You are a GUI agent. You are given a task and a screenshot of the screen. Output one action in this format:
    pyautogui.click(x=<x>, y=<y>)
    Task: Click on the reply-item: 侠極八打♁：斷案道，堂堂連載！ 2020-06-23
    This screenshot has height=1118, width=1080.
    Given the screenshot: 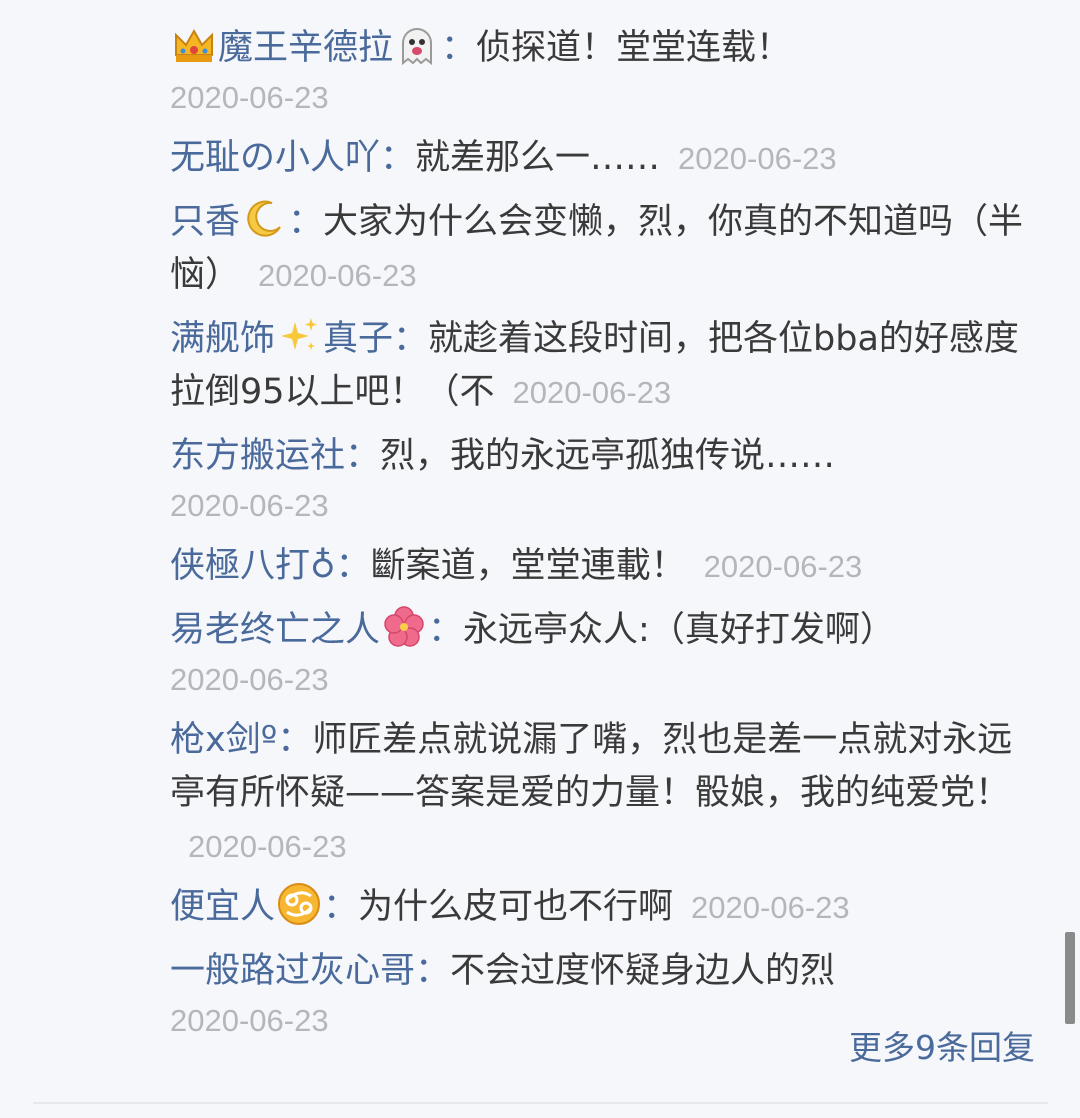 What is the action you would take?
    pyautogui.click(x=600, y=566)
    